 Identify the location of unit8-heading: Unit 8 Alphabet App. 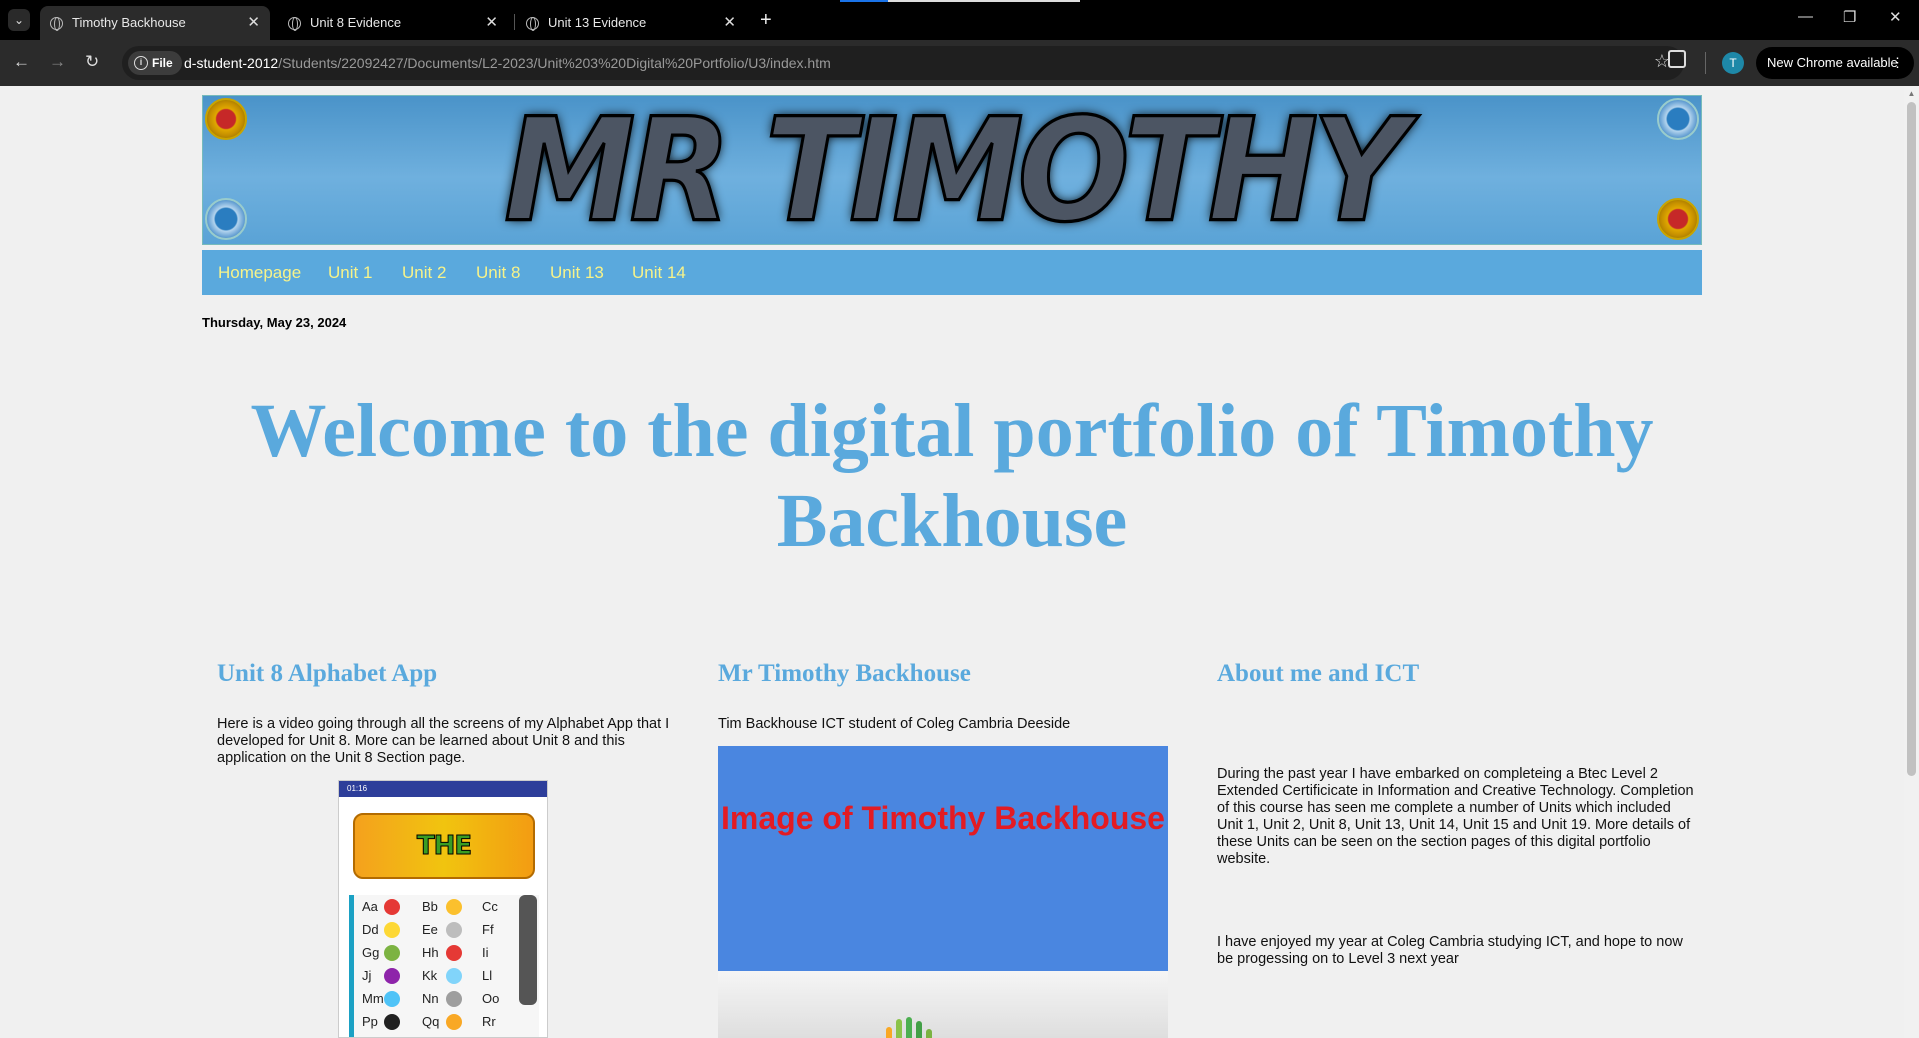
(327, 673).